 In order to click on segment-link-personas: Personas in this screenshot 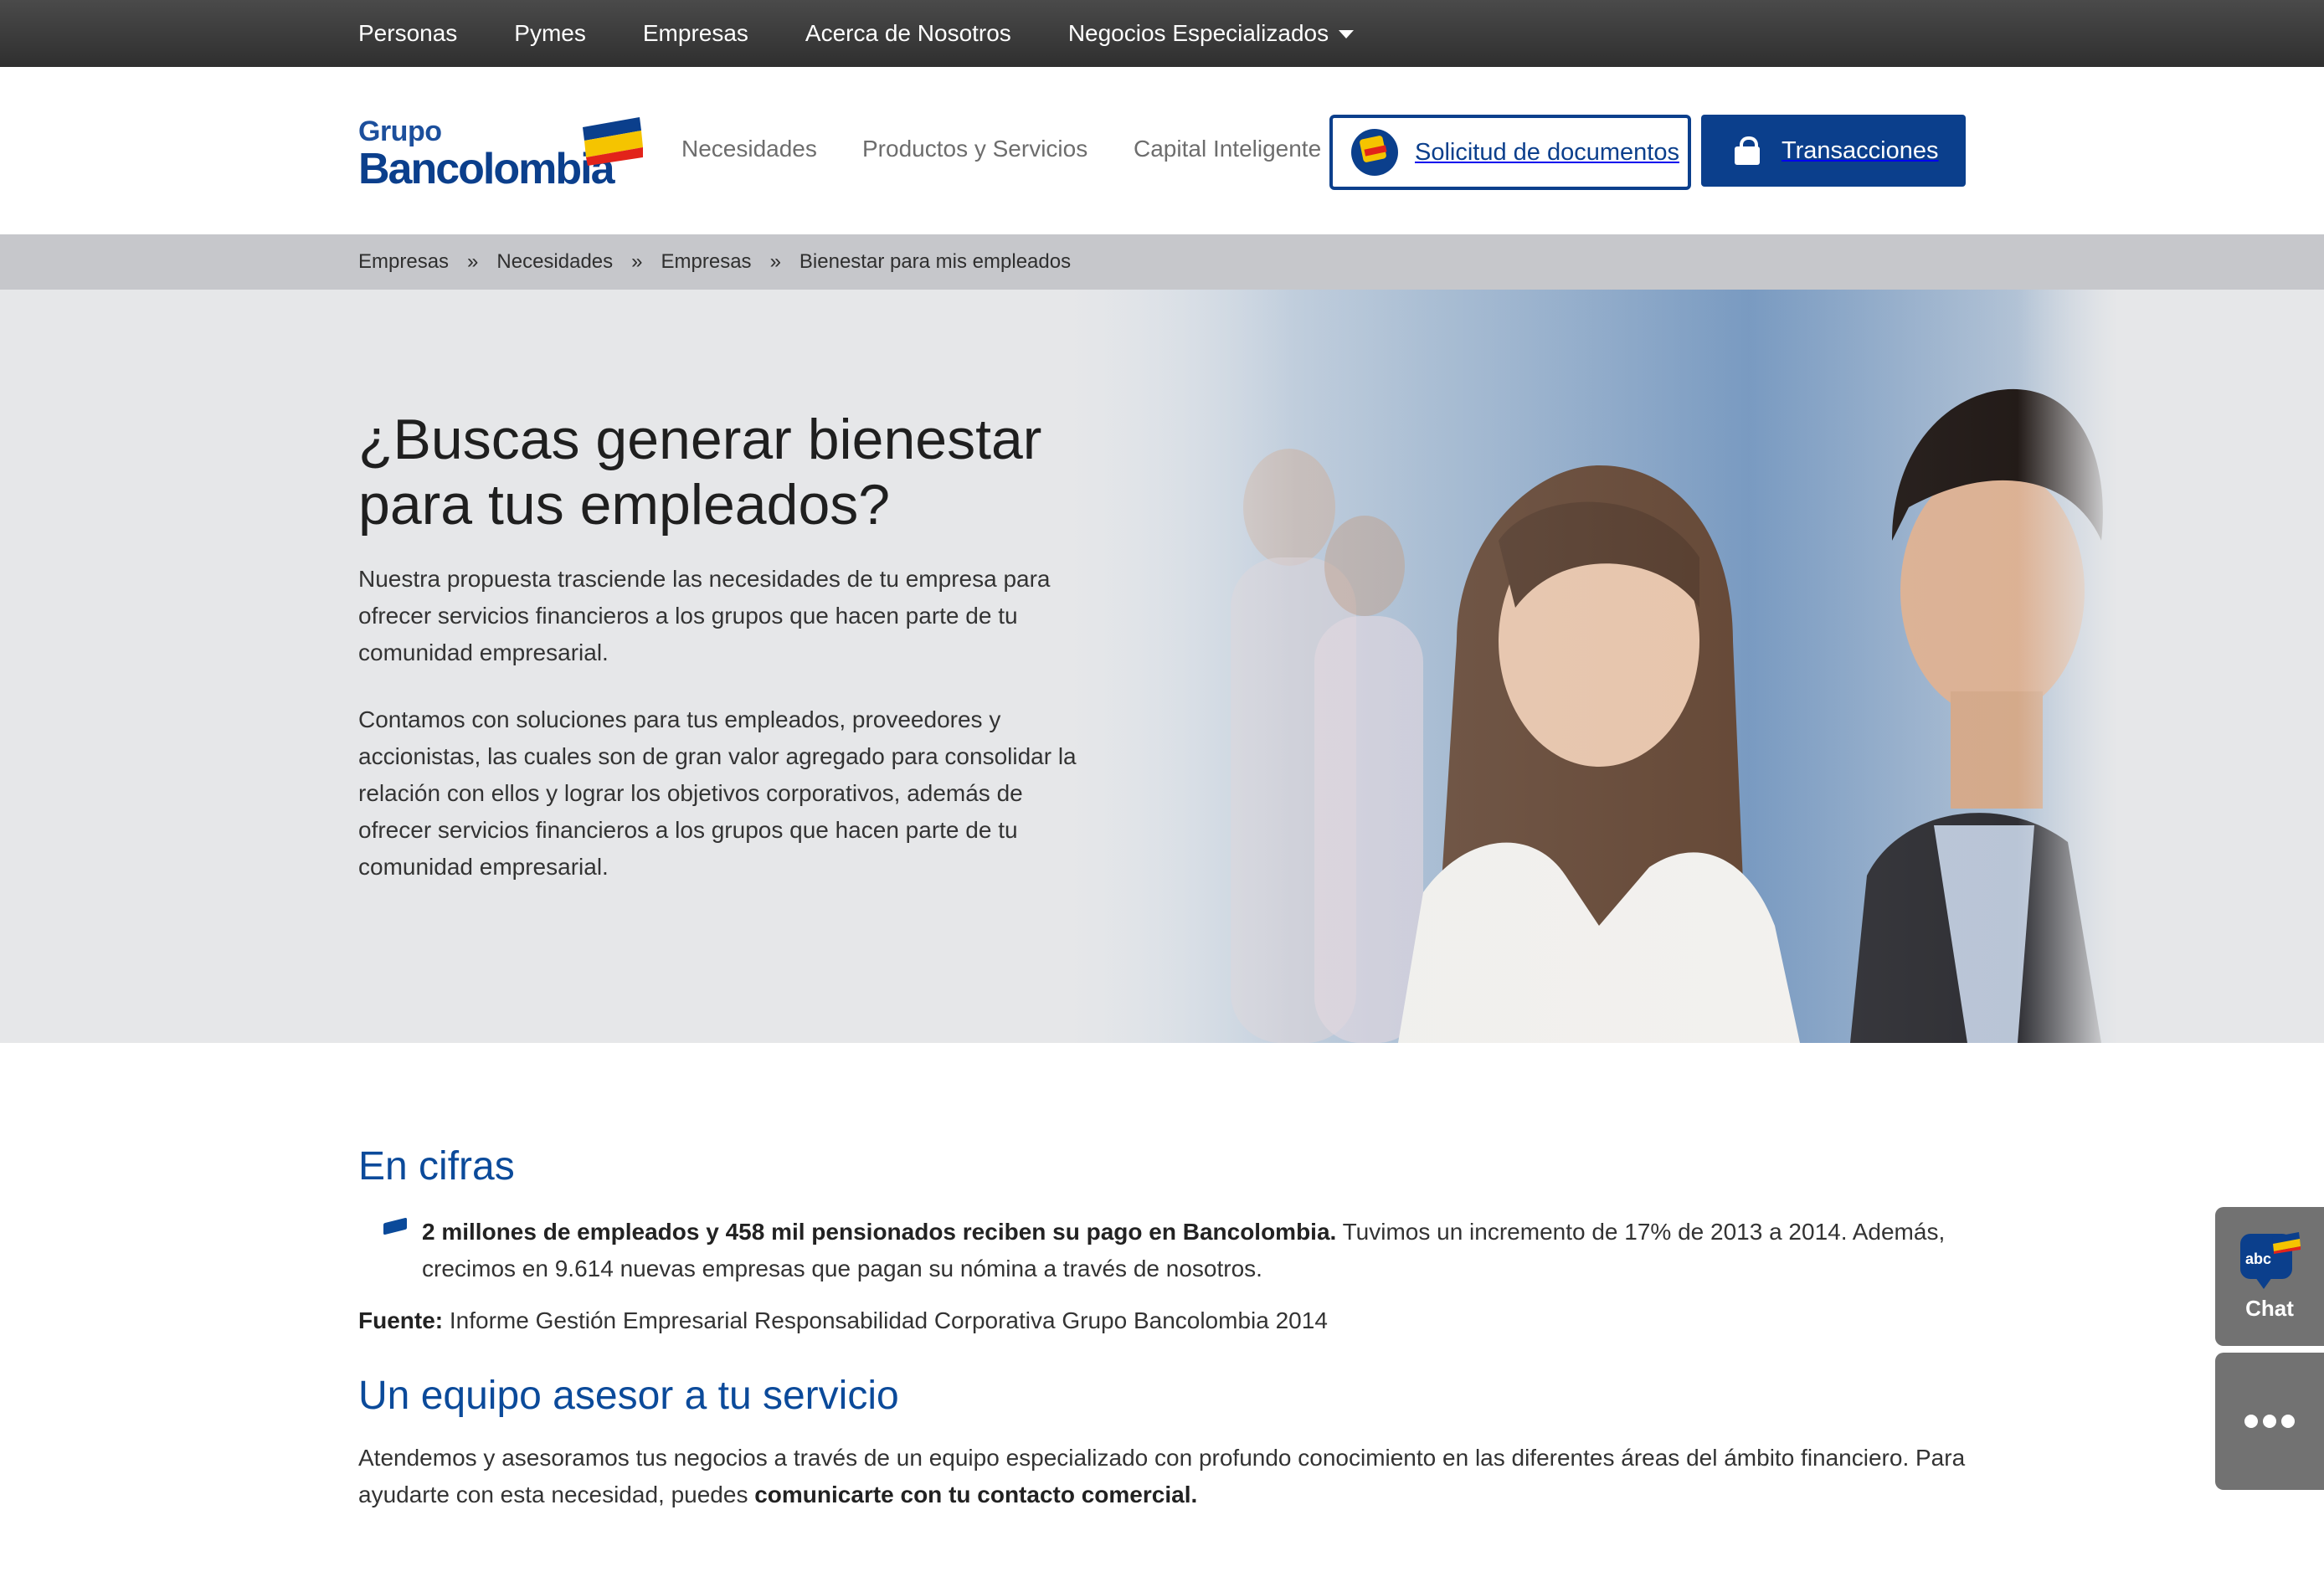, I will do `click(408, 33)`.